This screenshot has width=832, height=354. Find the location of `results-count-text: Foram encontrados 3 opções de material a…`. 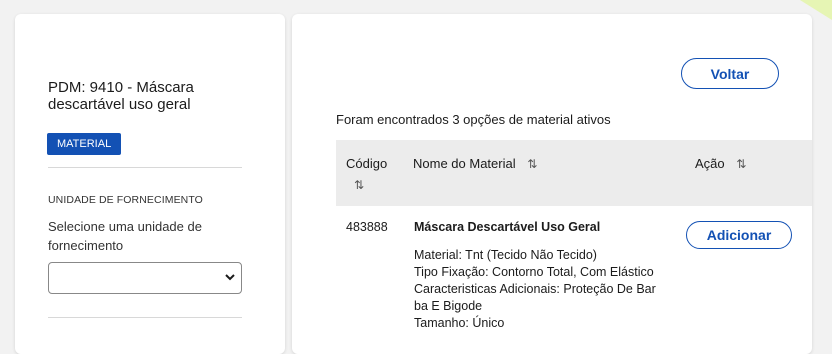

results-count-text: Foram encontrados 3 opções de material a… is located at coordinates (473, 119).